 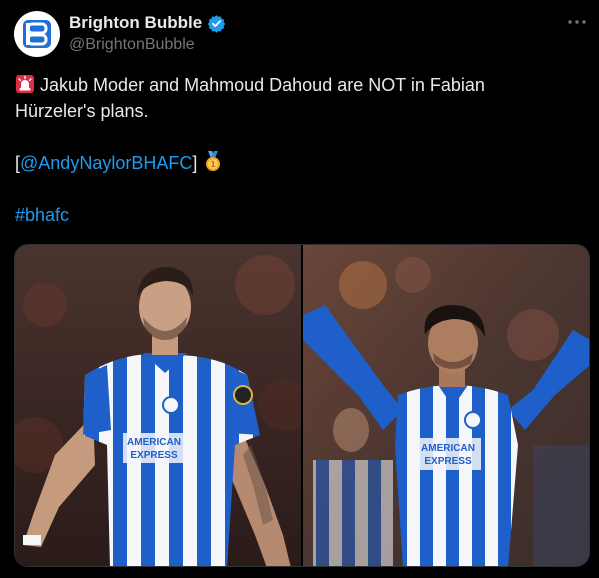 What do you see at coordinates (82, 111) in the screenshot?
I see `tweet-line-2: Hürzeler's plans.` at bounding box center [82, 111].